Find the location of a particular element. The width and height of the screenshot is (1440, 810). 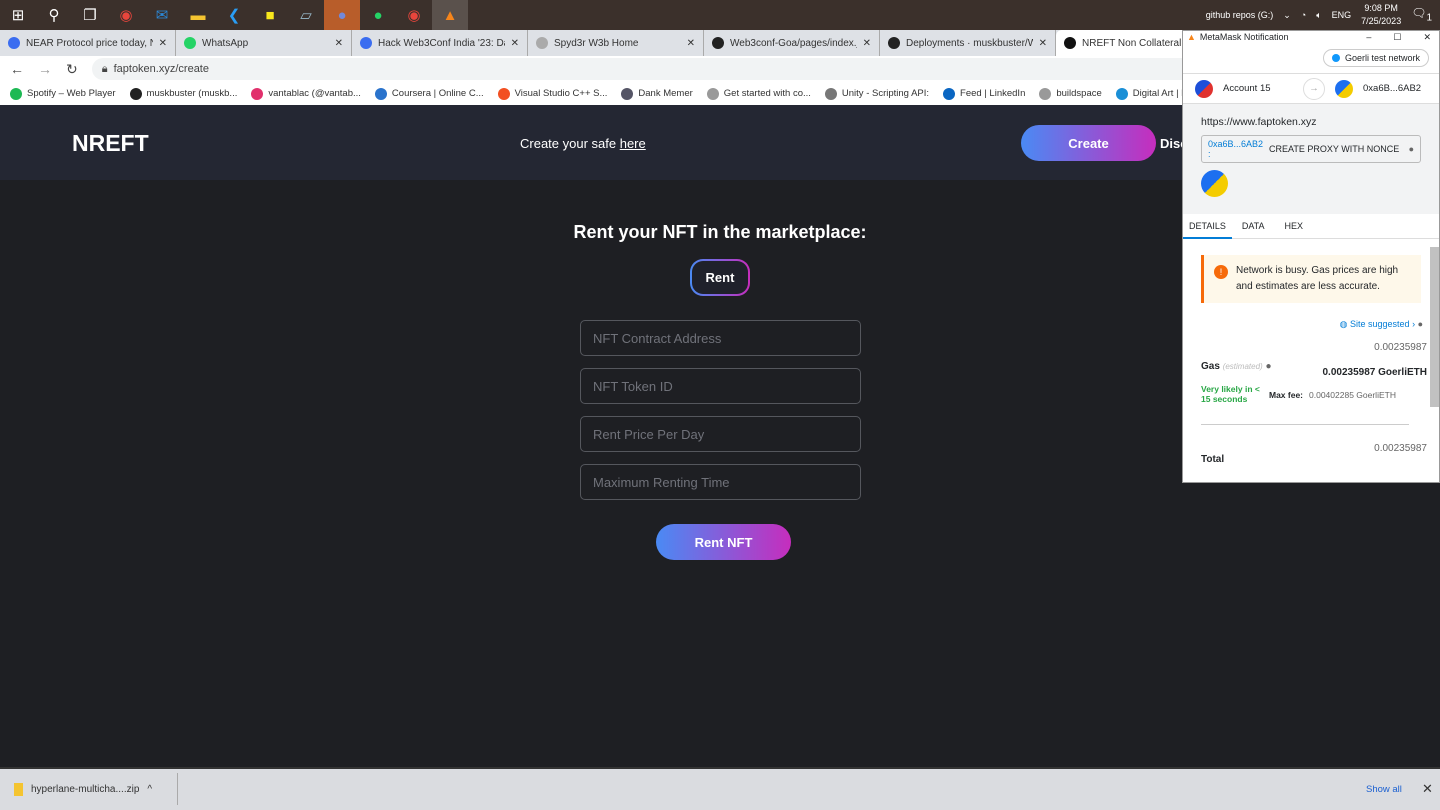

origin-url: https://www.faptoken.xyz is located at coordinates (1259, 122).